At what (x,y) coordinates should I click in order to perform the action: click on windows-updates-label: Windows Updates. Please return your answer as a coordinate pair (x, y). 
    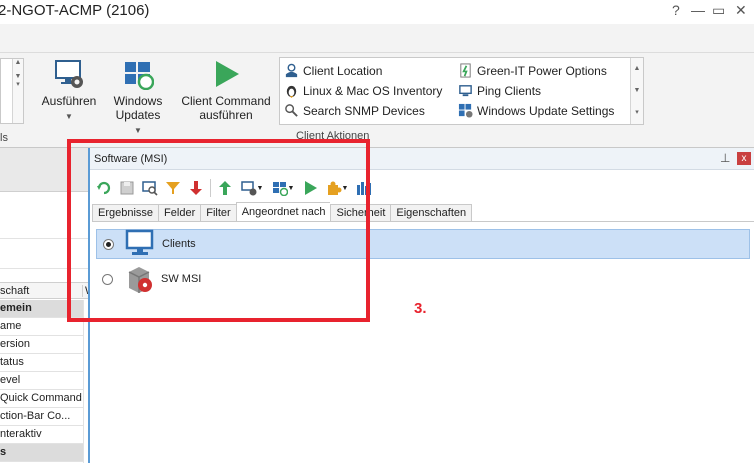
    Looking at the image, I should click on (138, 108).